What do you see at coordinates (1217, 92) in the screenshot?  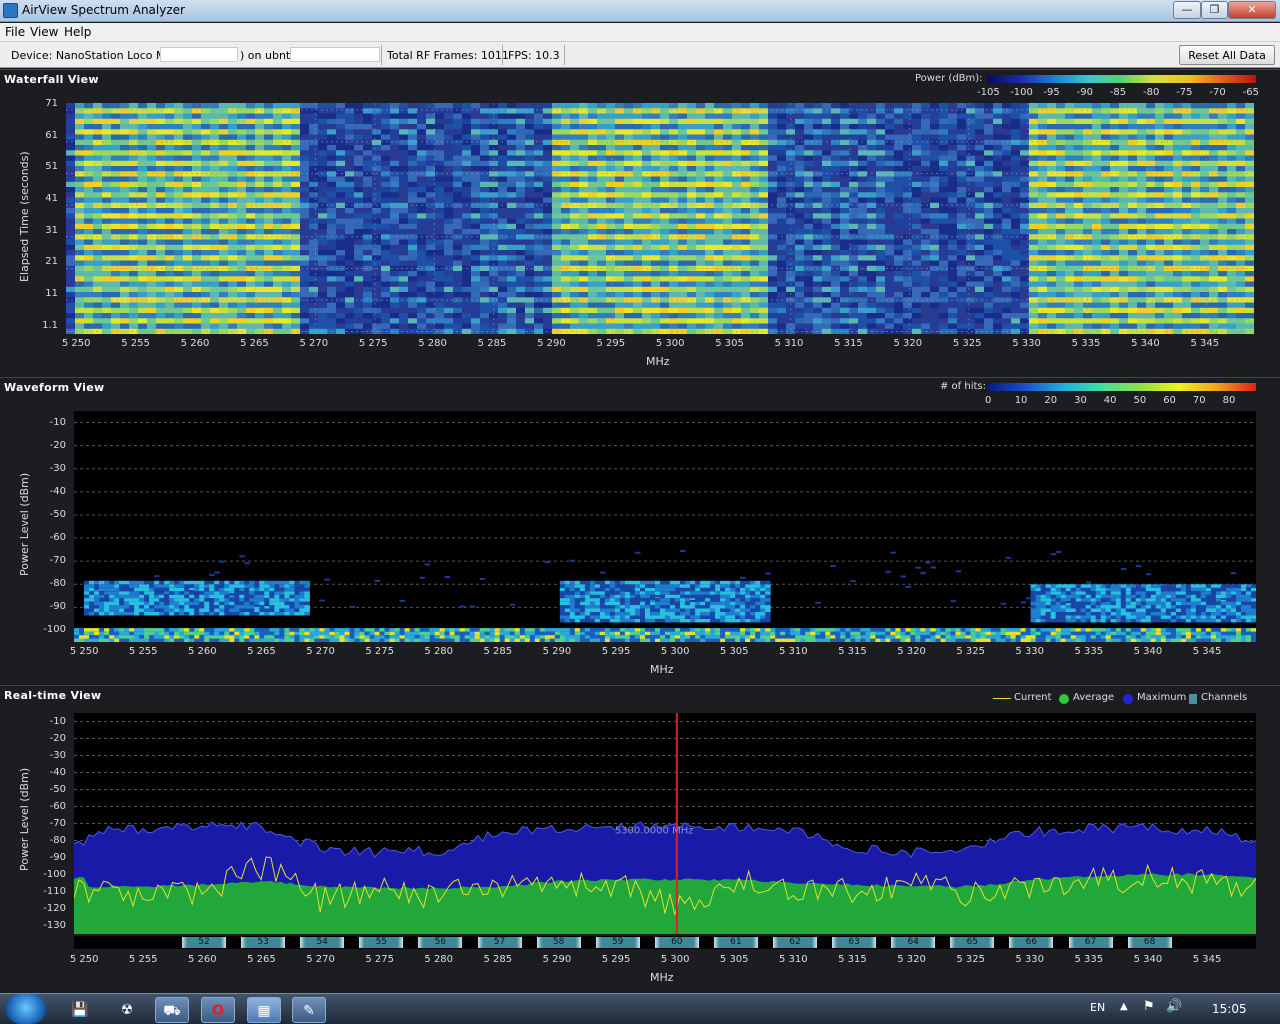 I see `colorbar-tick: -70` at bounding box center [1217, 92].